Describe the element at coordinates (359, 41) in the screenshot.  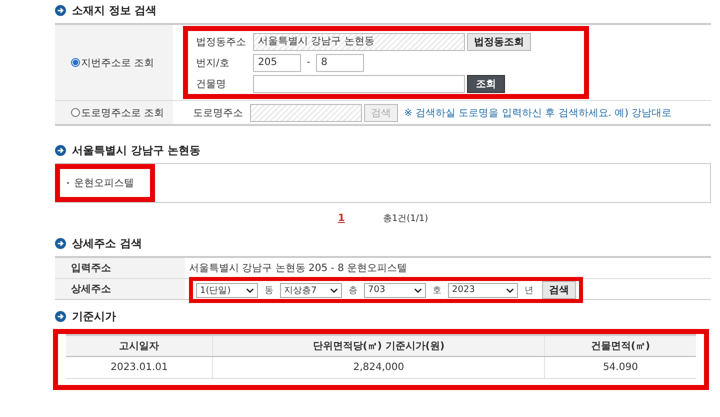
I see `address-field: 서울특별시 강남구 논현동` at that location.